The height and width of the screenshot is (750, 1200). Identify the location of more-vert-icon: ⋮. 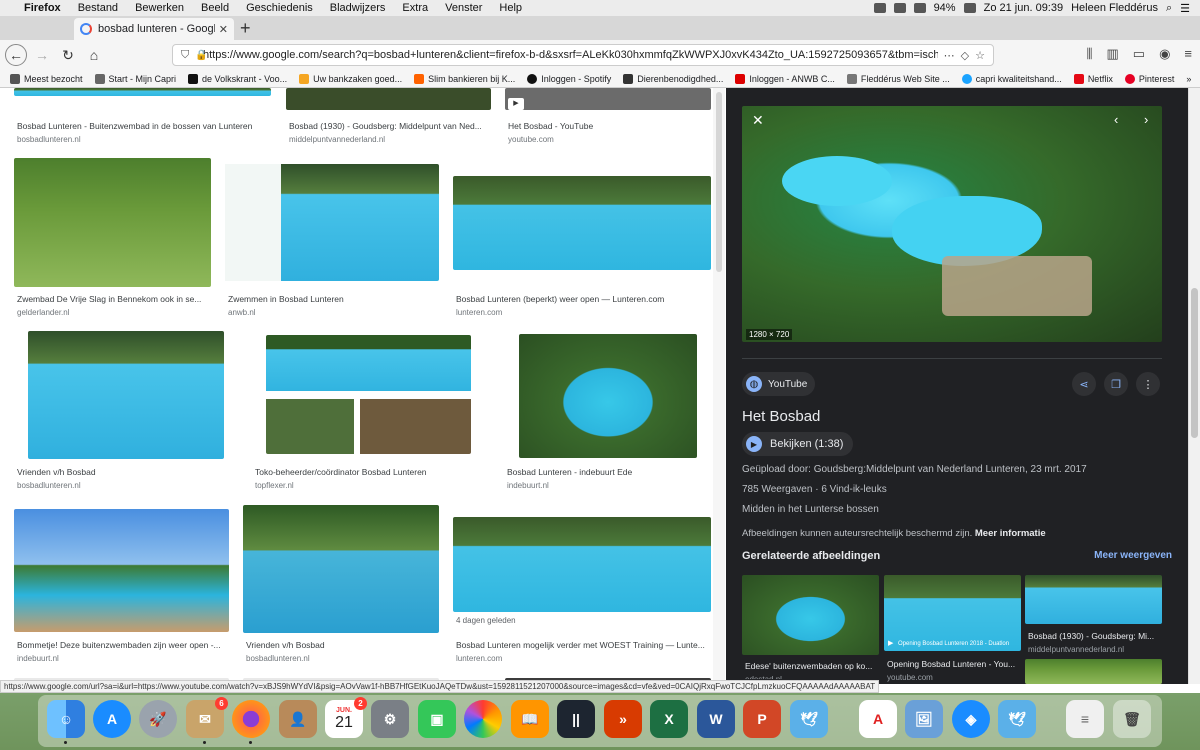
(1148, 384).